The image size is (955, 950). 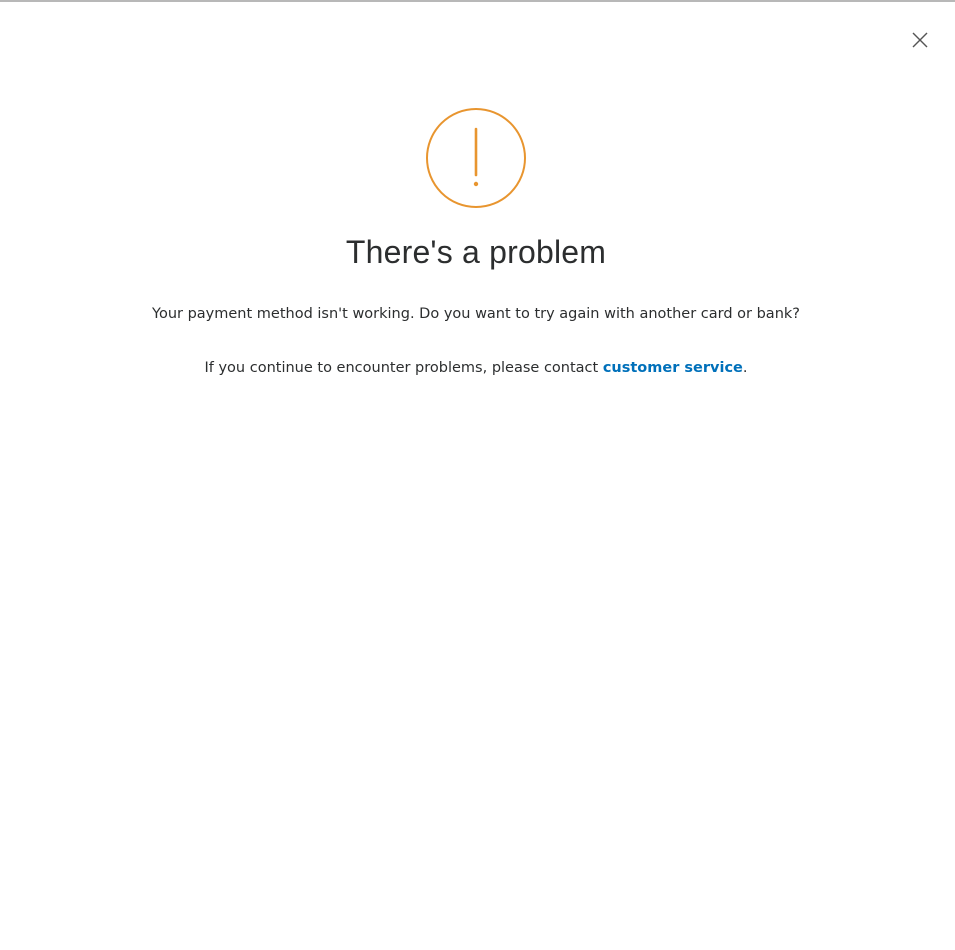 I want to click on close-icon, so click(x=920, y=40).